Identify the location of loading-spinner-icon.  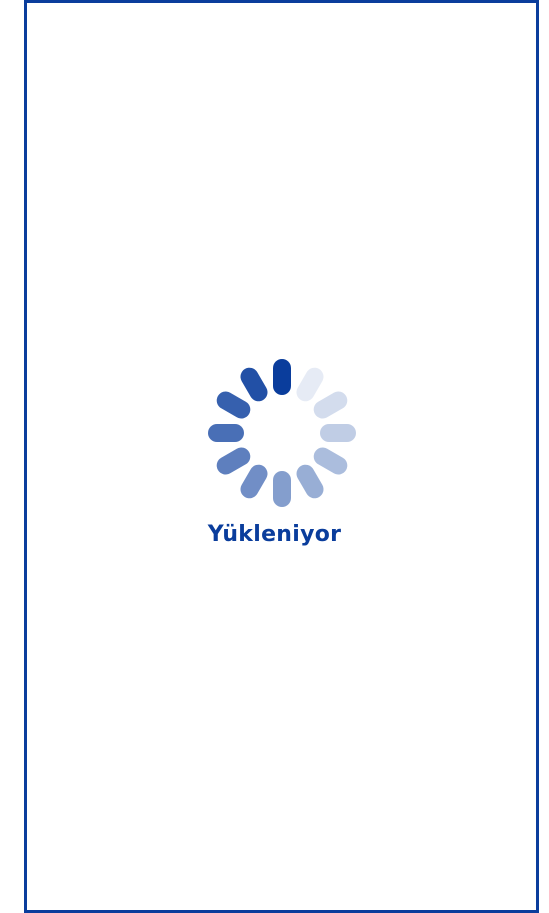
(282, 433).